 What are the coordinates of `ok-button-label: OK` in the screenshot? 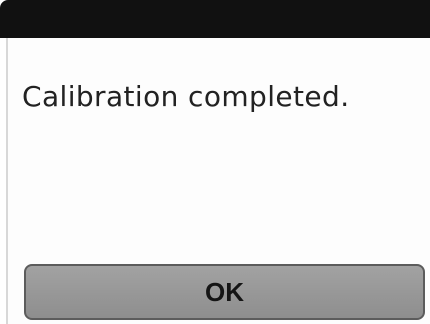 It's located at (224, 291).